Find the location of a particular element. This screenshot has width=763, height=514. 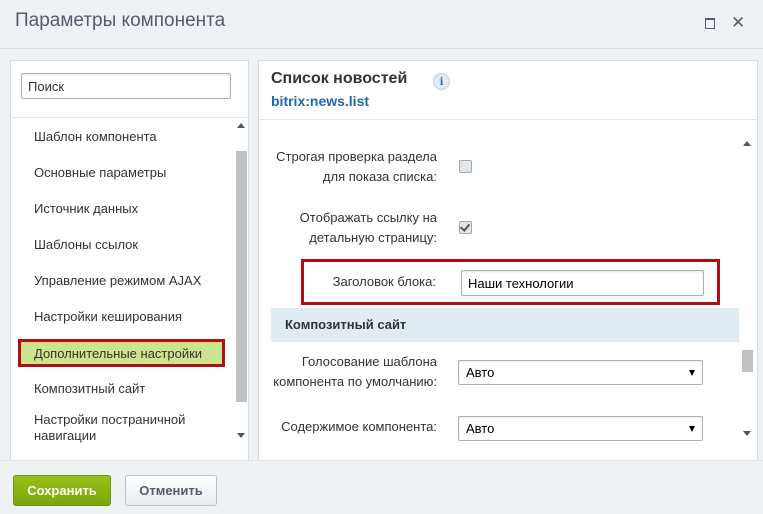

block-title-label: Заголовок блока: is located at coordinates (384, 281).